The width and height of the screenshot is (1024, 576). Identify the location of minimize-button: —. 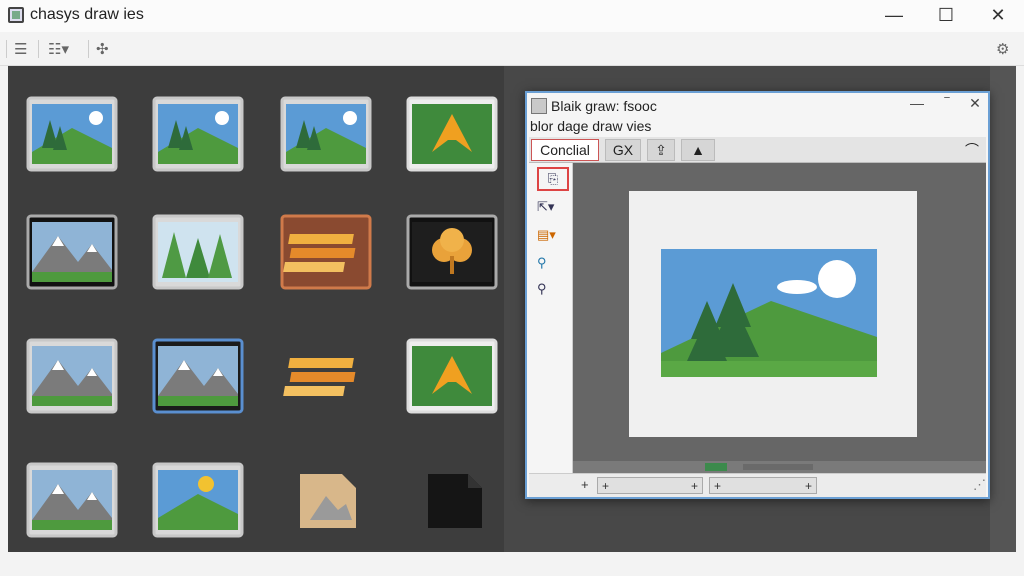
(894, 15).